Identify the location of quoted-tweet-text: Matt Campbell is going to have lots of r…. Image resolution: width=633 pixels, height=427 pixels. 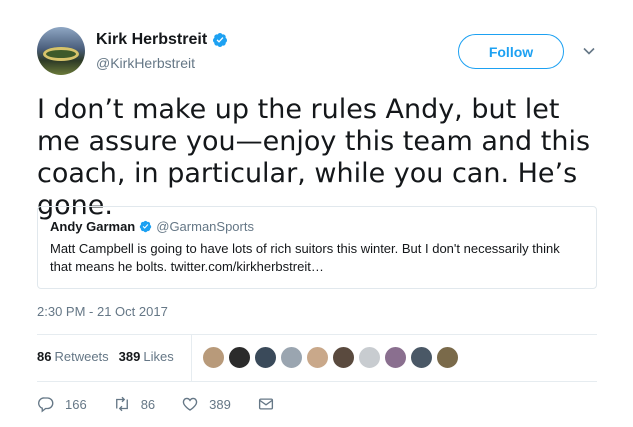
(305, 257).